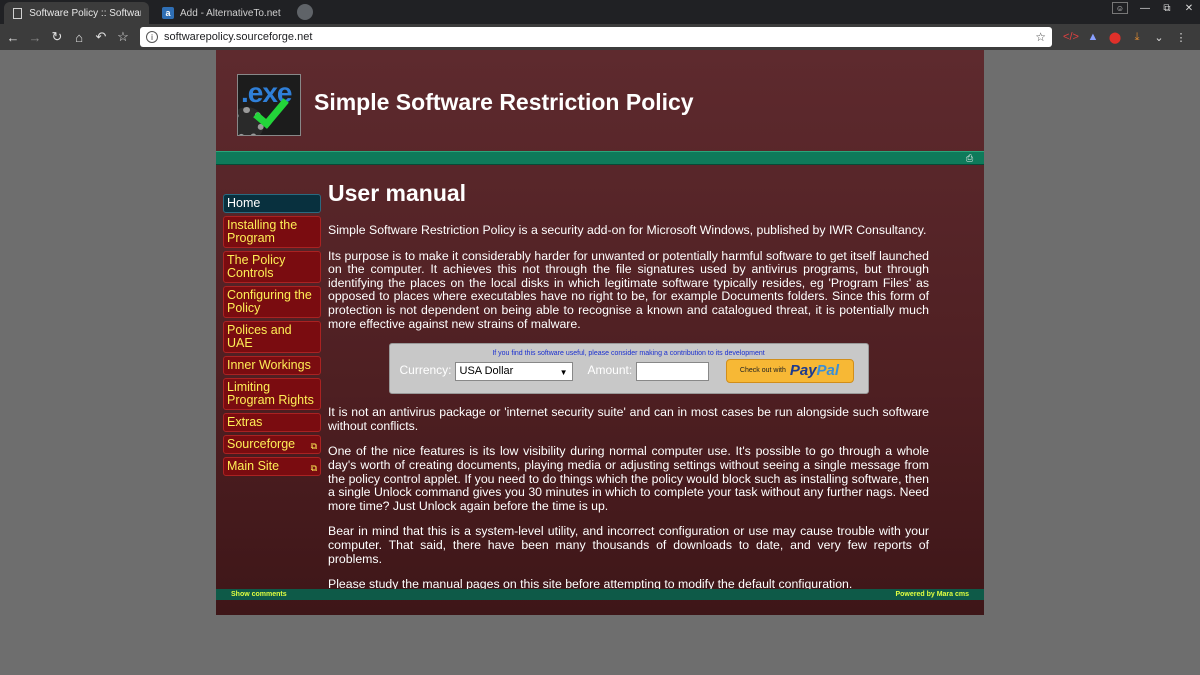 The image size is (1200, 675). I want to click on sidebar-item-installing: Installing the Program, so click(272, 232).